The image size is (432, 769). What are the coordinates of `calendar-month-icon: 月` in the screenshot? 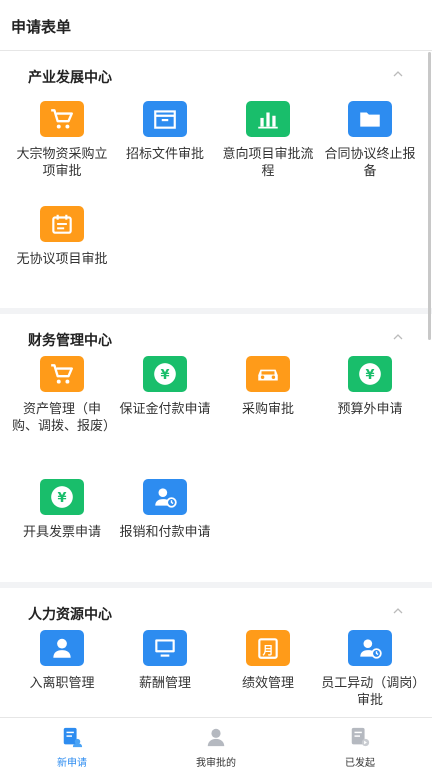 It's located at (268, 648).